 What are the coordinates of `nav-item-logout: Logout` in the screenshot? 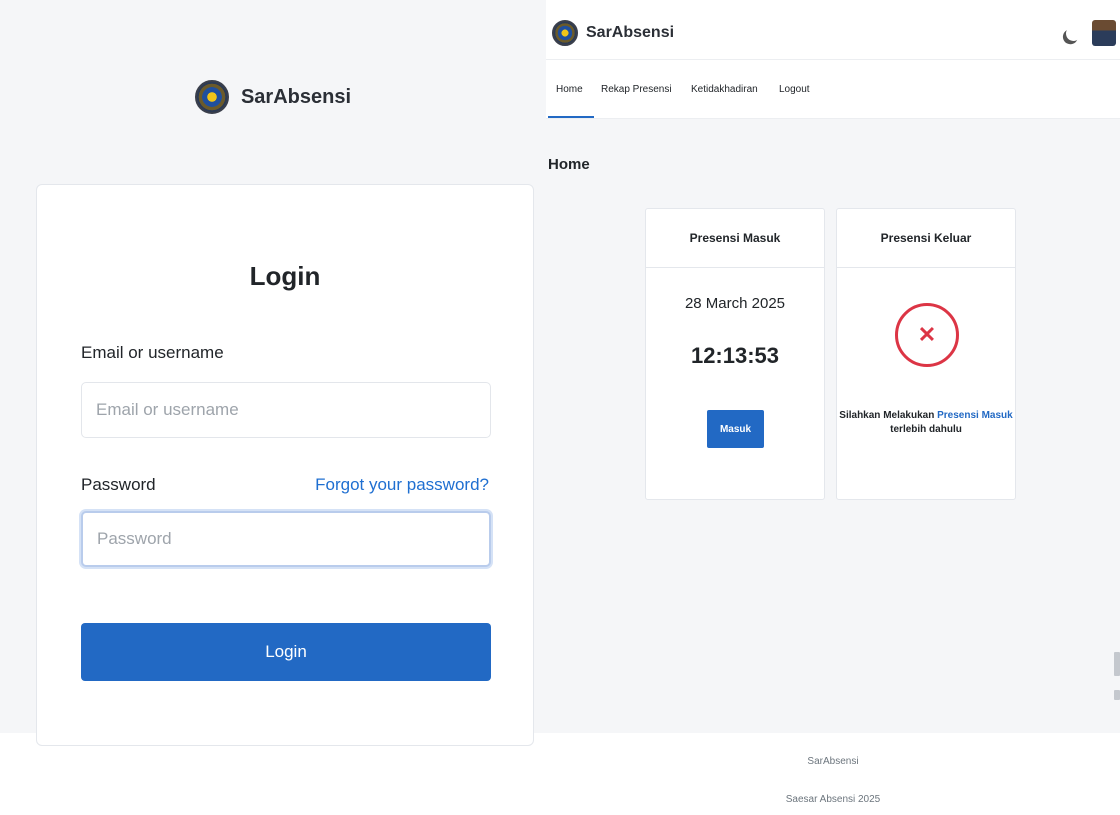 It's located at (794, 89).